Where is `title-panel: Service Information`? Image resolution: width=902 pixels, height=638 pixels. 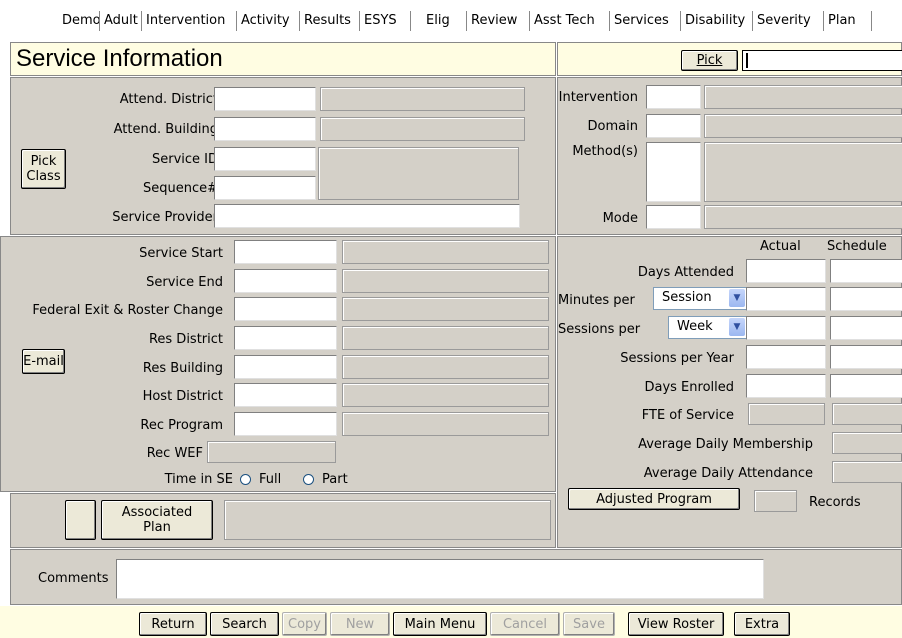 title-panel: Service Information is located at coordinates (283, 59).